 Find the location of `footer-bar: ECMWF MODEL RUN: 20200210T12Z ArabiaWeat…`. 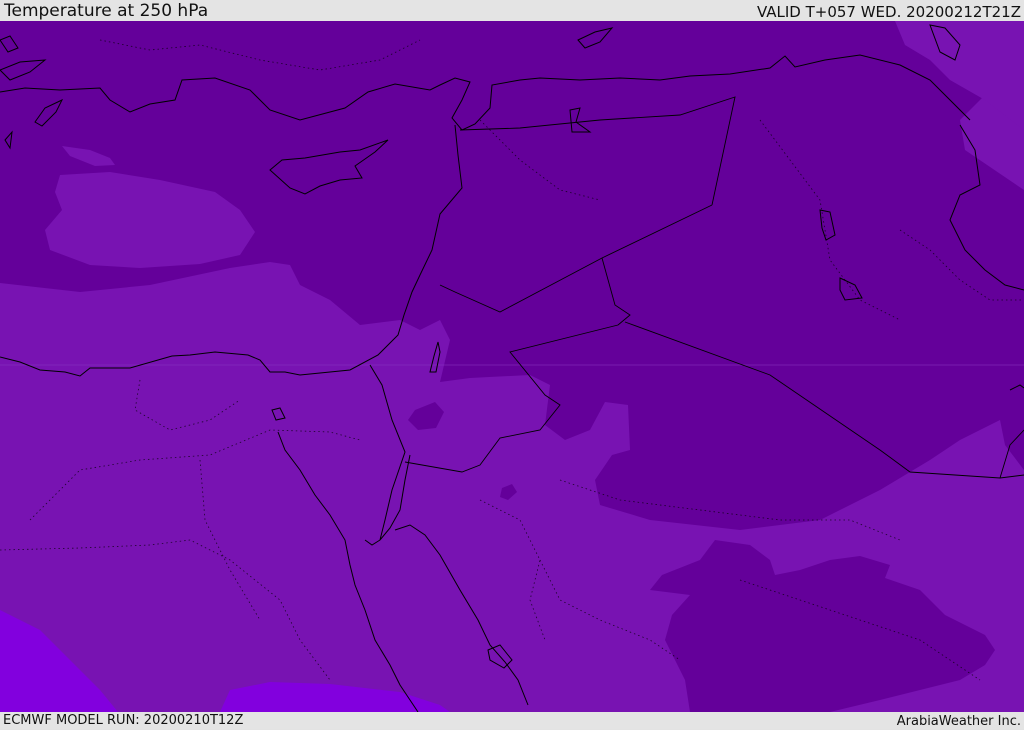

footer-bar: ECMWF MODEL RUN: 20200210T12Z ArabiaWeat… is located at coordinates (512, 720).